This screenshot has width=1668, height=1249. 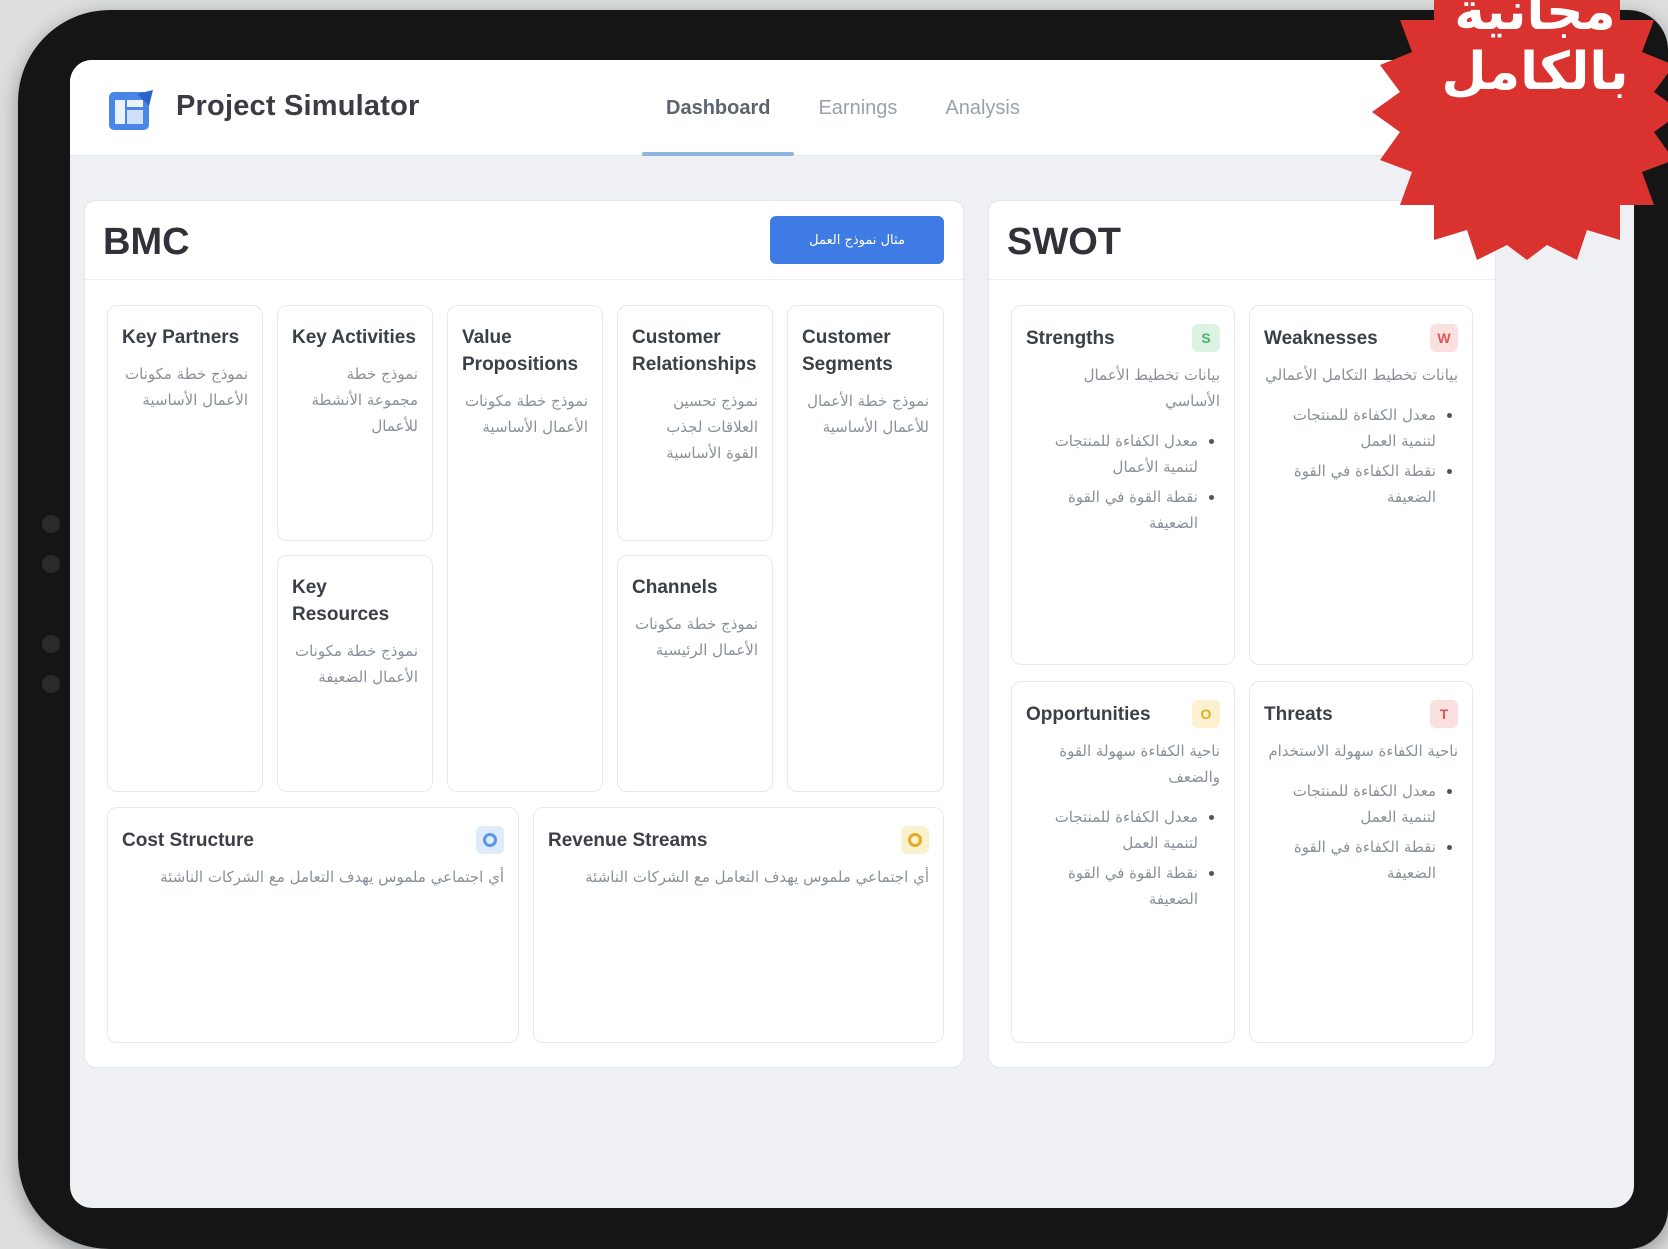 What do you see at coordinates (1070, 338) in the screenshot?
I see `card-title: Strengths` at bounding box center [1070, 338].